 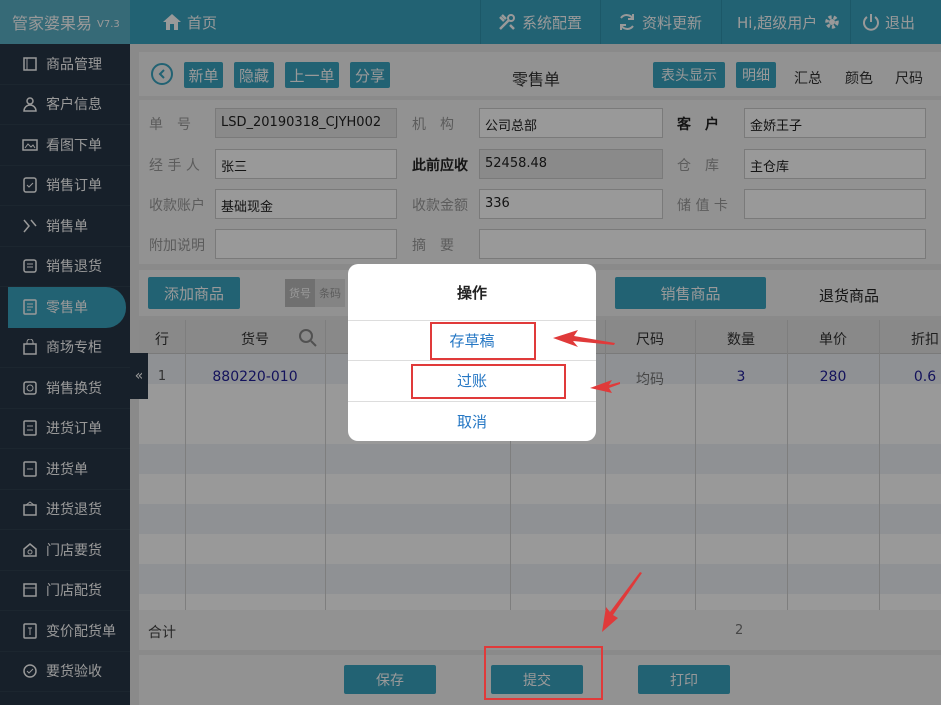 What do you see at coordinates (622, 602) in the screenshot?
I see `arrow-to-submit` at bounding box center [622, 602].